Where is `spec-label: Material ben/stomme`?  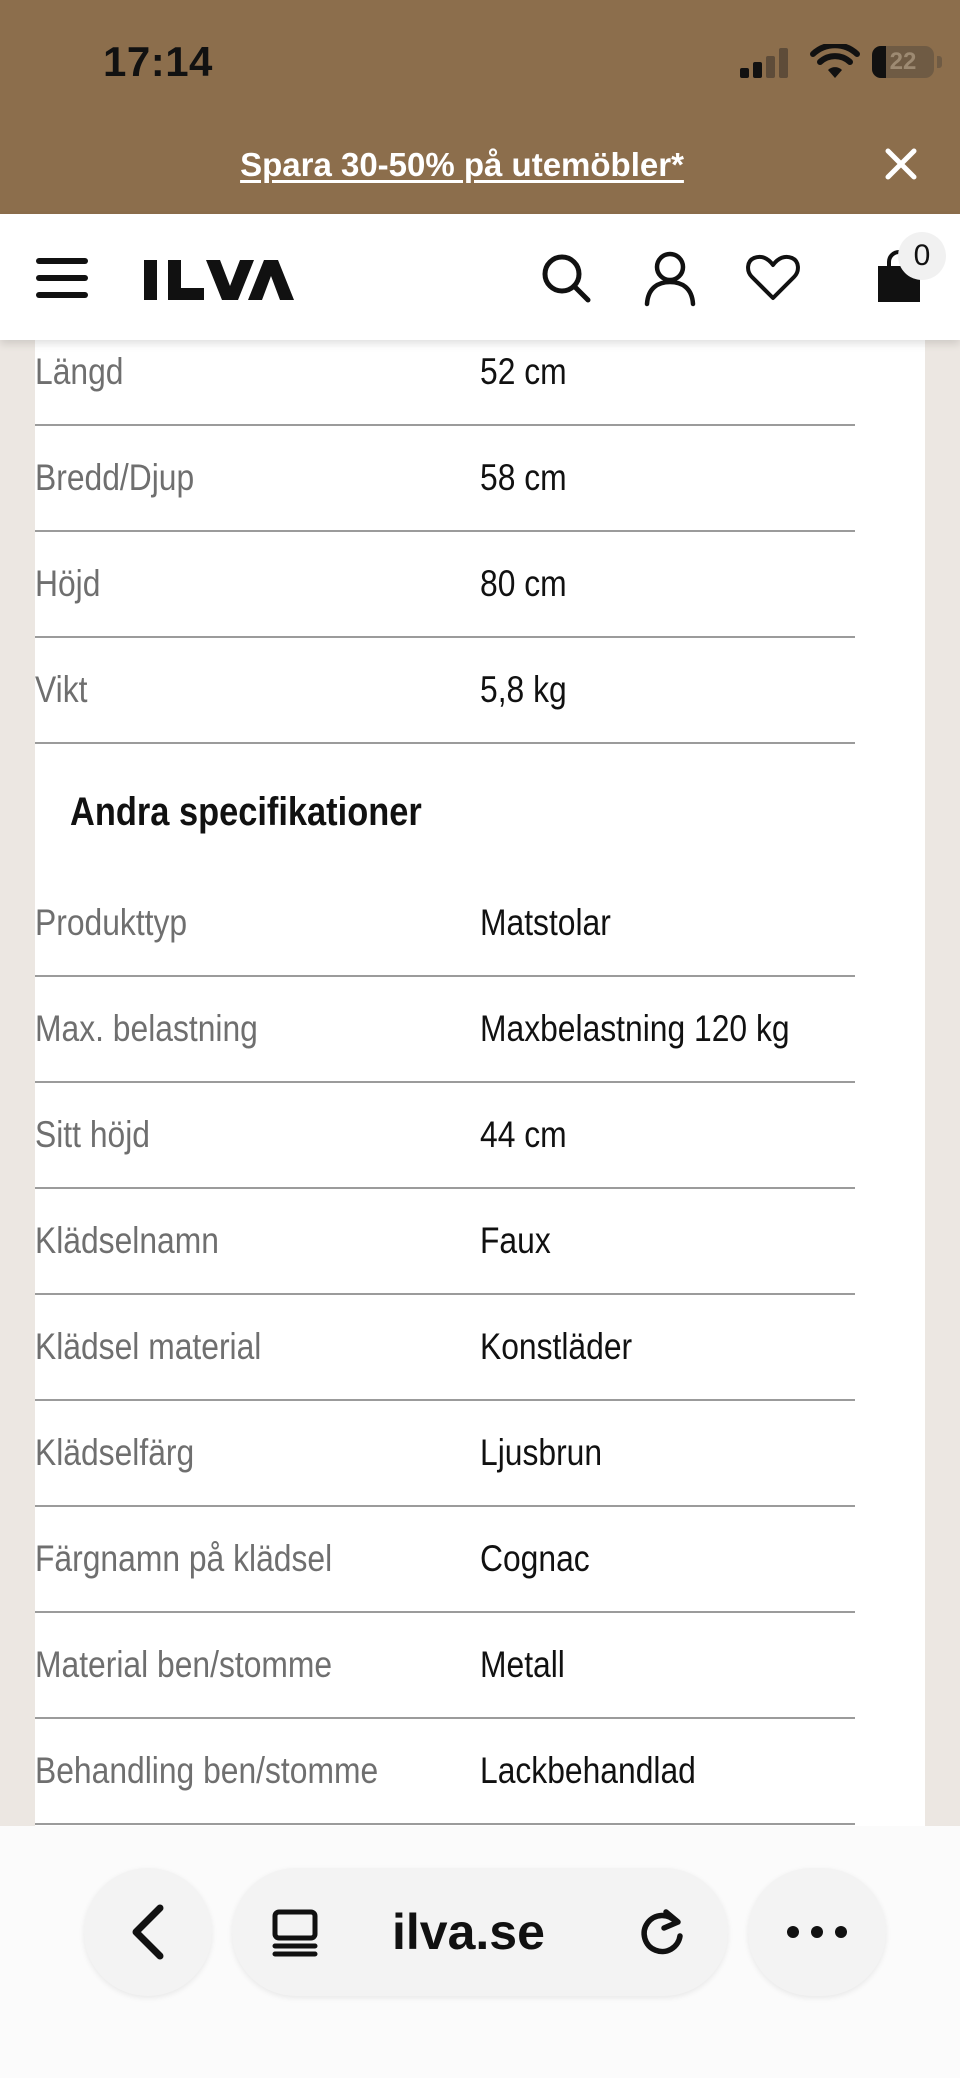 spec-label: Material ben/stomme is located at coordinates (184, 1664).